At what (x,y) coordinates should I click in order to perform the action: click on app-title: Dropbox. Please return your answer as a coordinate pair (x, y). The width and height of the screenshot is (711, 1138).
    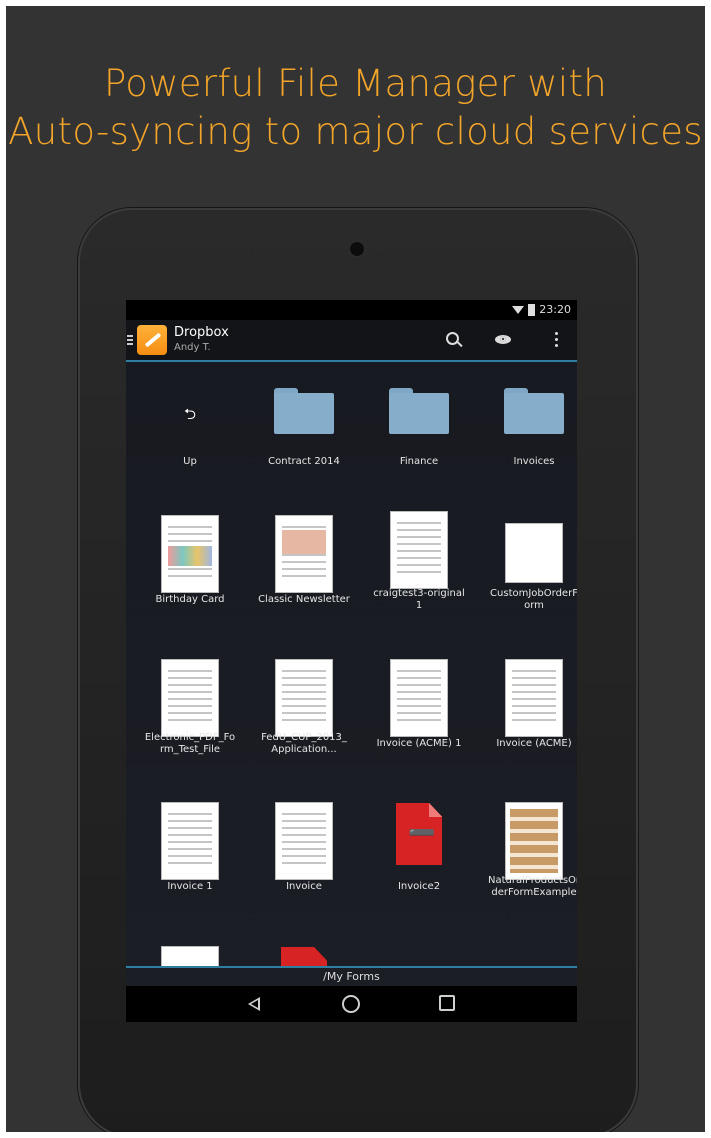
    Looking at the image, I should click on (201, 332).